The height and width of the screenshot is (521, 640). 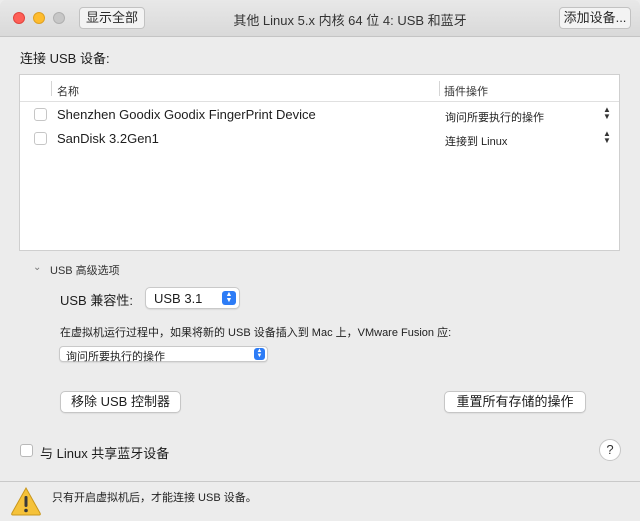 What do you see at coordinates (466, 91) in the screenshot?
I see `column-header-action: 插件操作` at bounding box center [466, 91].